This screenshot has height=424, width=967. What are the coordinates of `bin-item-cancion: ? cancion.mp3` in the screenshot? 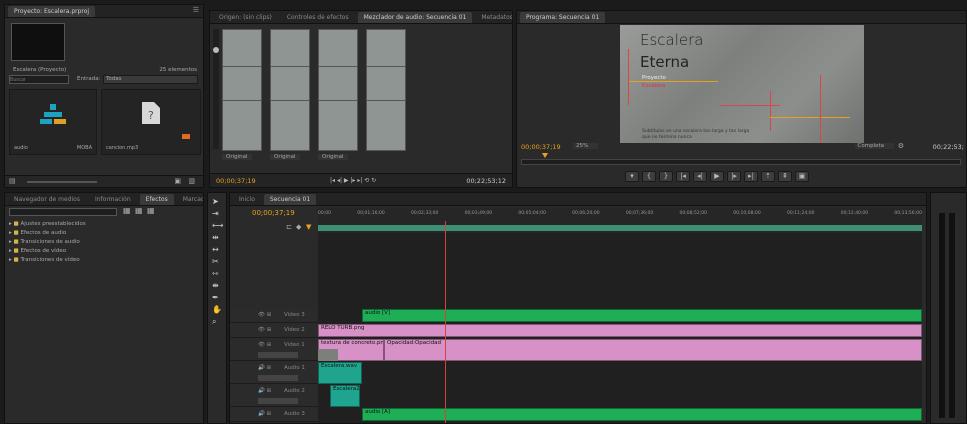 It's located at (151, 122).